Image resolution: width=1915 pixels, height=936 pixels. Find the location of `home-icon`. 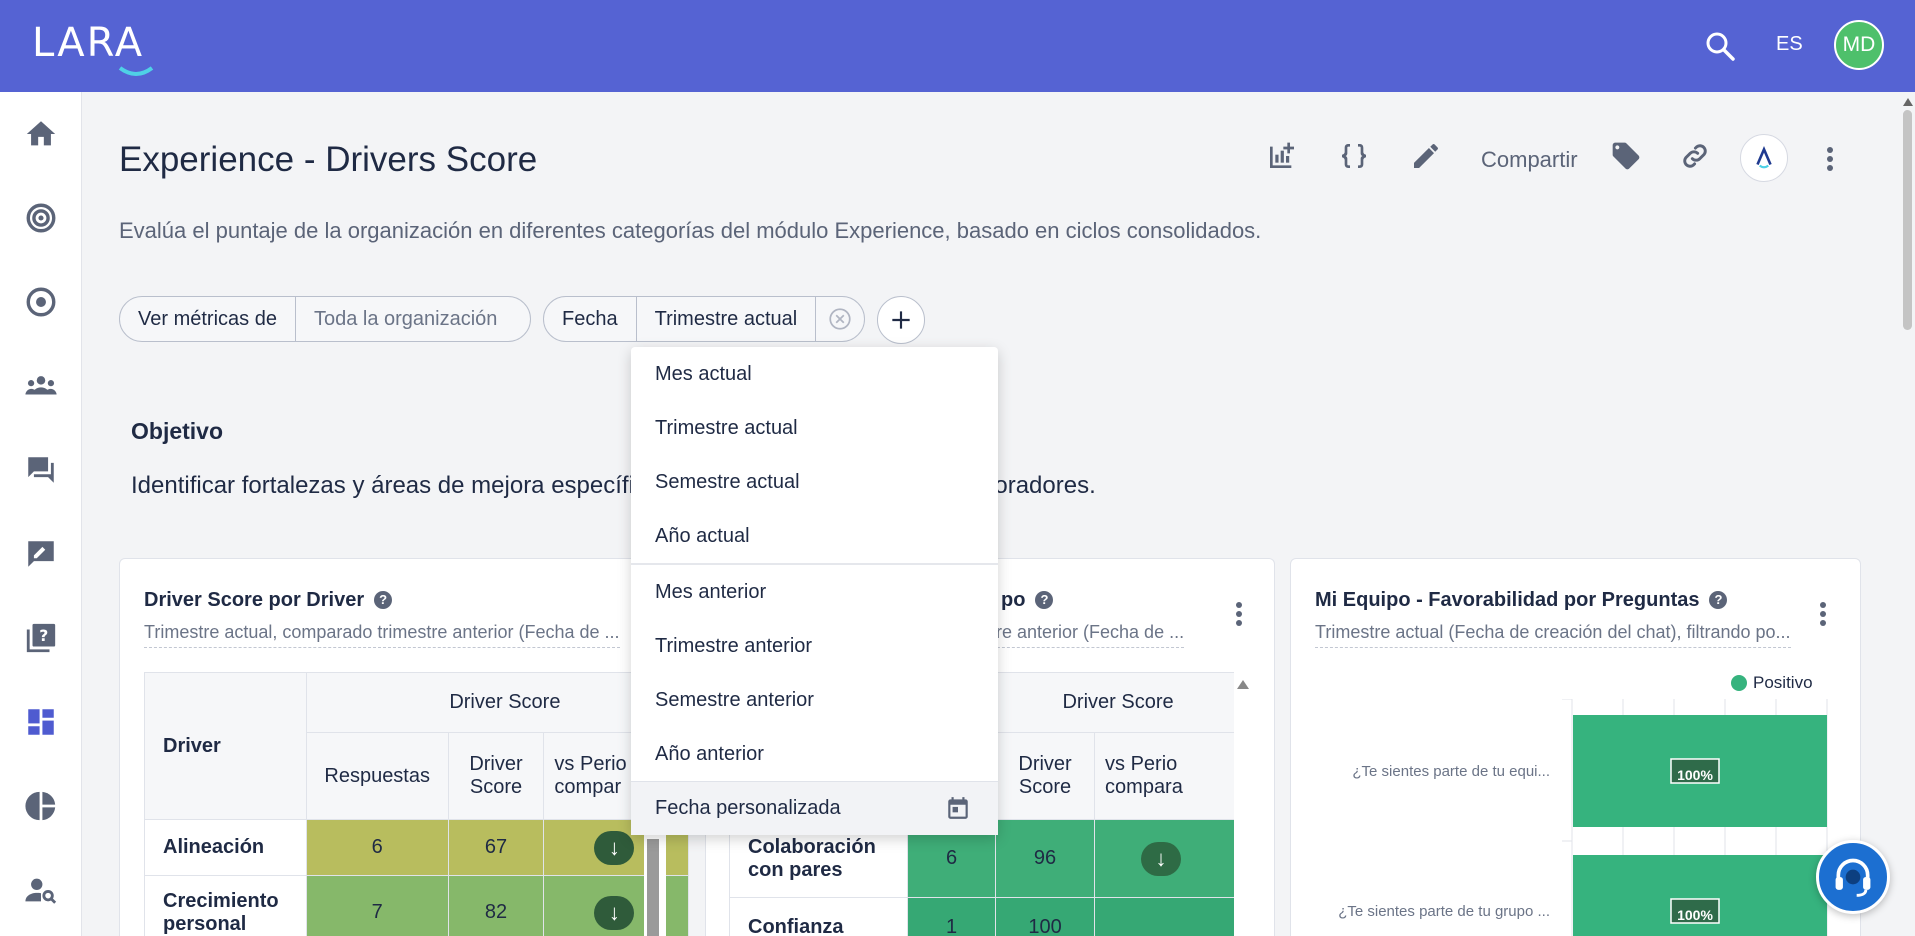

home-icon is located at coordinates (41, 133).